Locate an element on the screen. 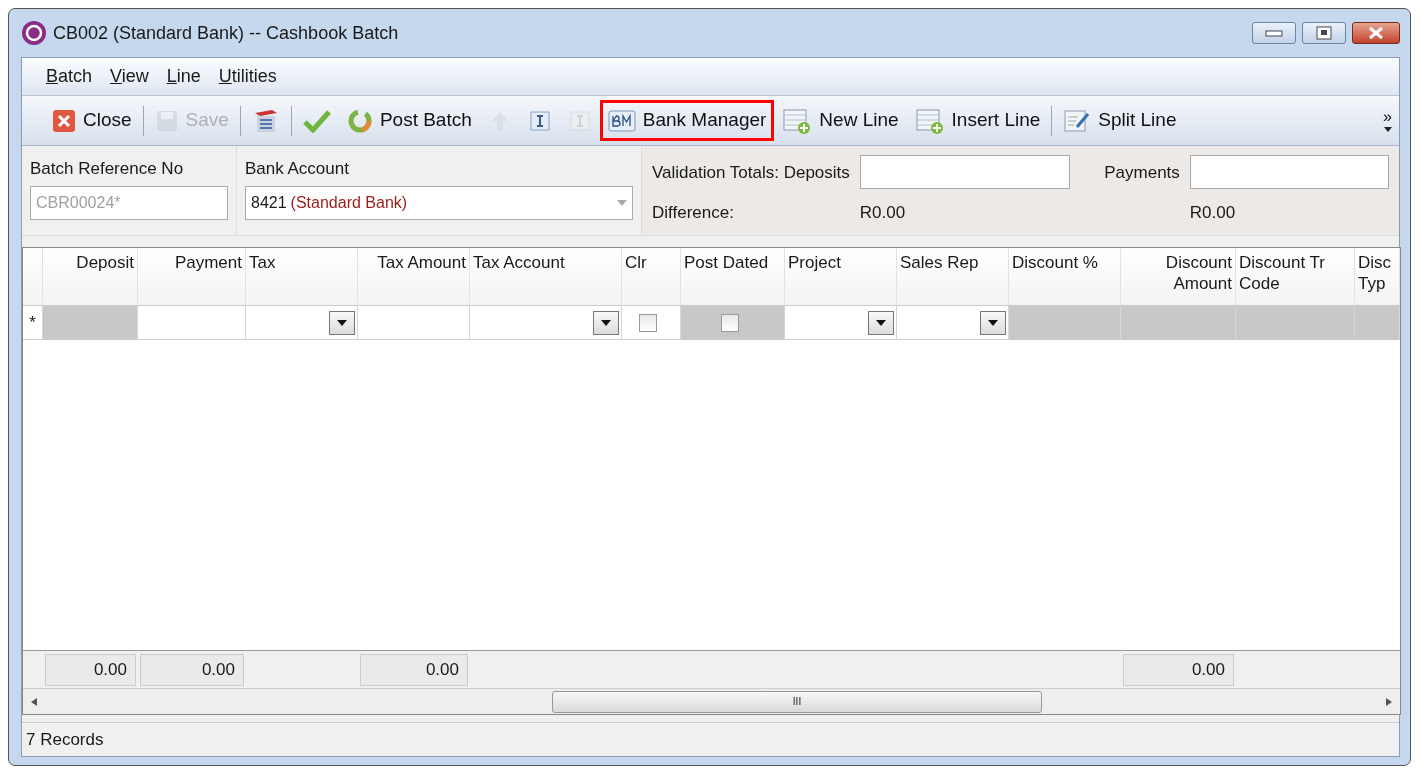 The width and height of the screenshot is (1421, 772). column-header: Tax Amount is located at coordinates (414, 276).